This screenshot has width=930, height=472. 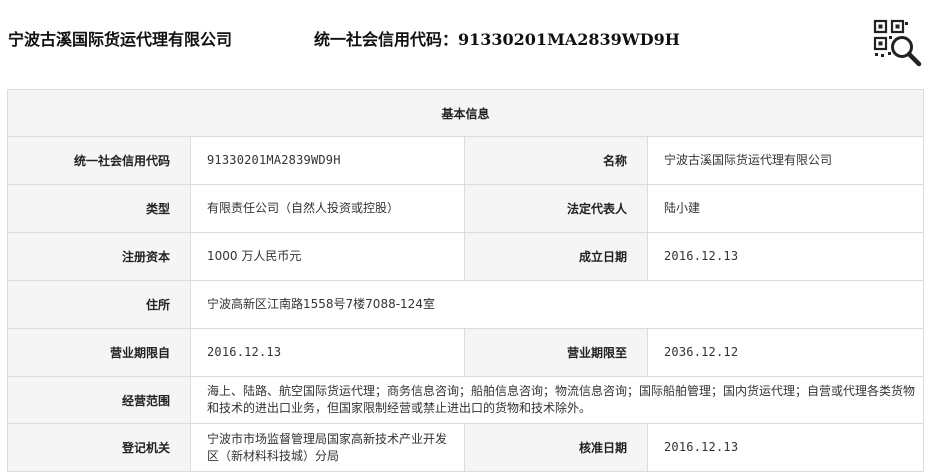 What do you see at coordinates (327, 160) in the screenshot?
I see `value-credit-code: 91330201MA2839WD9H` at bounding box center [327, 160].